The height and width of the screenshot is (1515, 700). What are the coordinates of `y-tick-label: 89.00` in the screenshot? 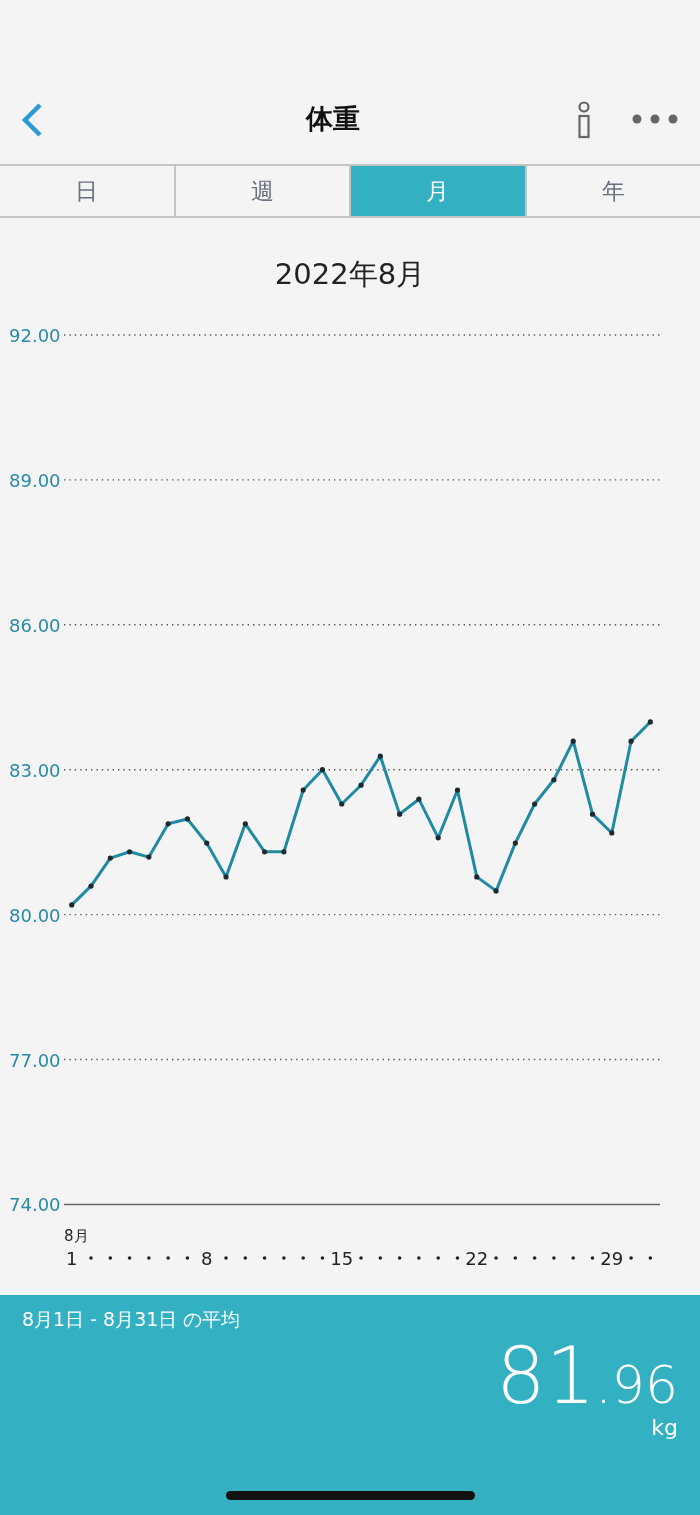 It's located at (35, 480).